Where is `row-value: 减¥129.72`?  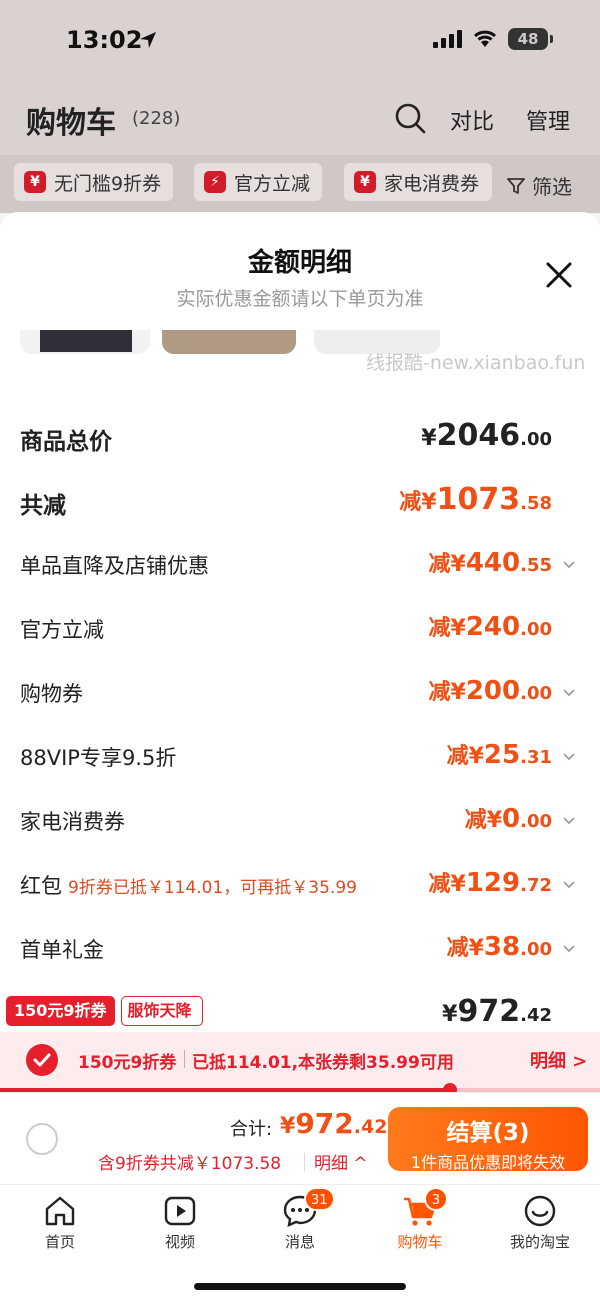 row-value: 减¥129.72 is located at coordinates (490, 883).